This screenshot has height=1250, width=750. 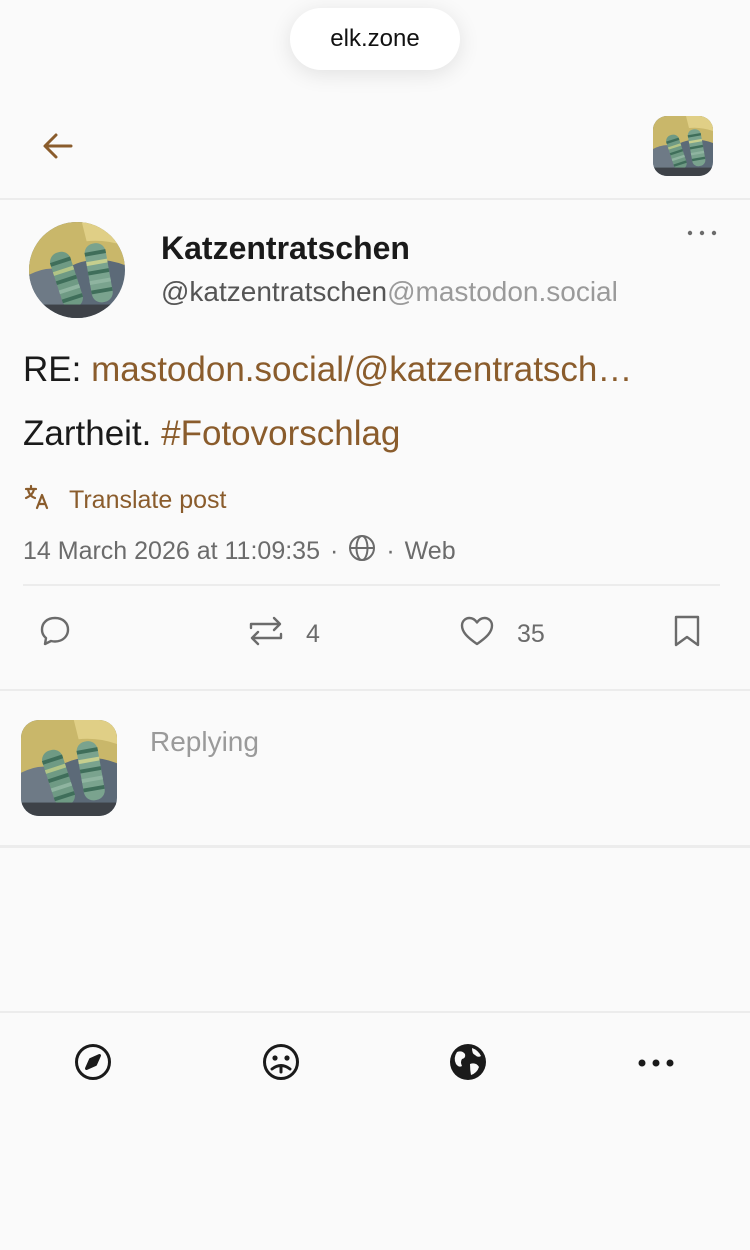 I want to click on post-more-button, so click(x=702, y=233).